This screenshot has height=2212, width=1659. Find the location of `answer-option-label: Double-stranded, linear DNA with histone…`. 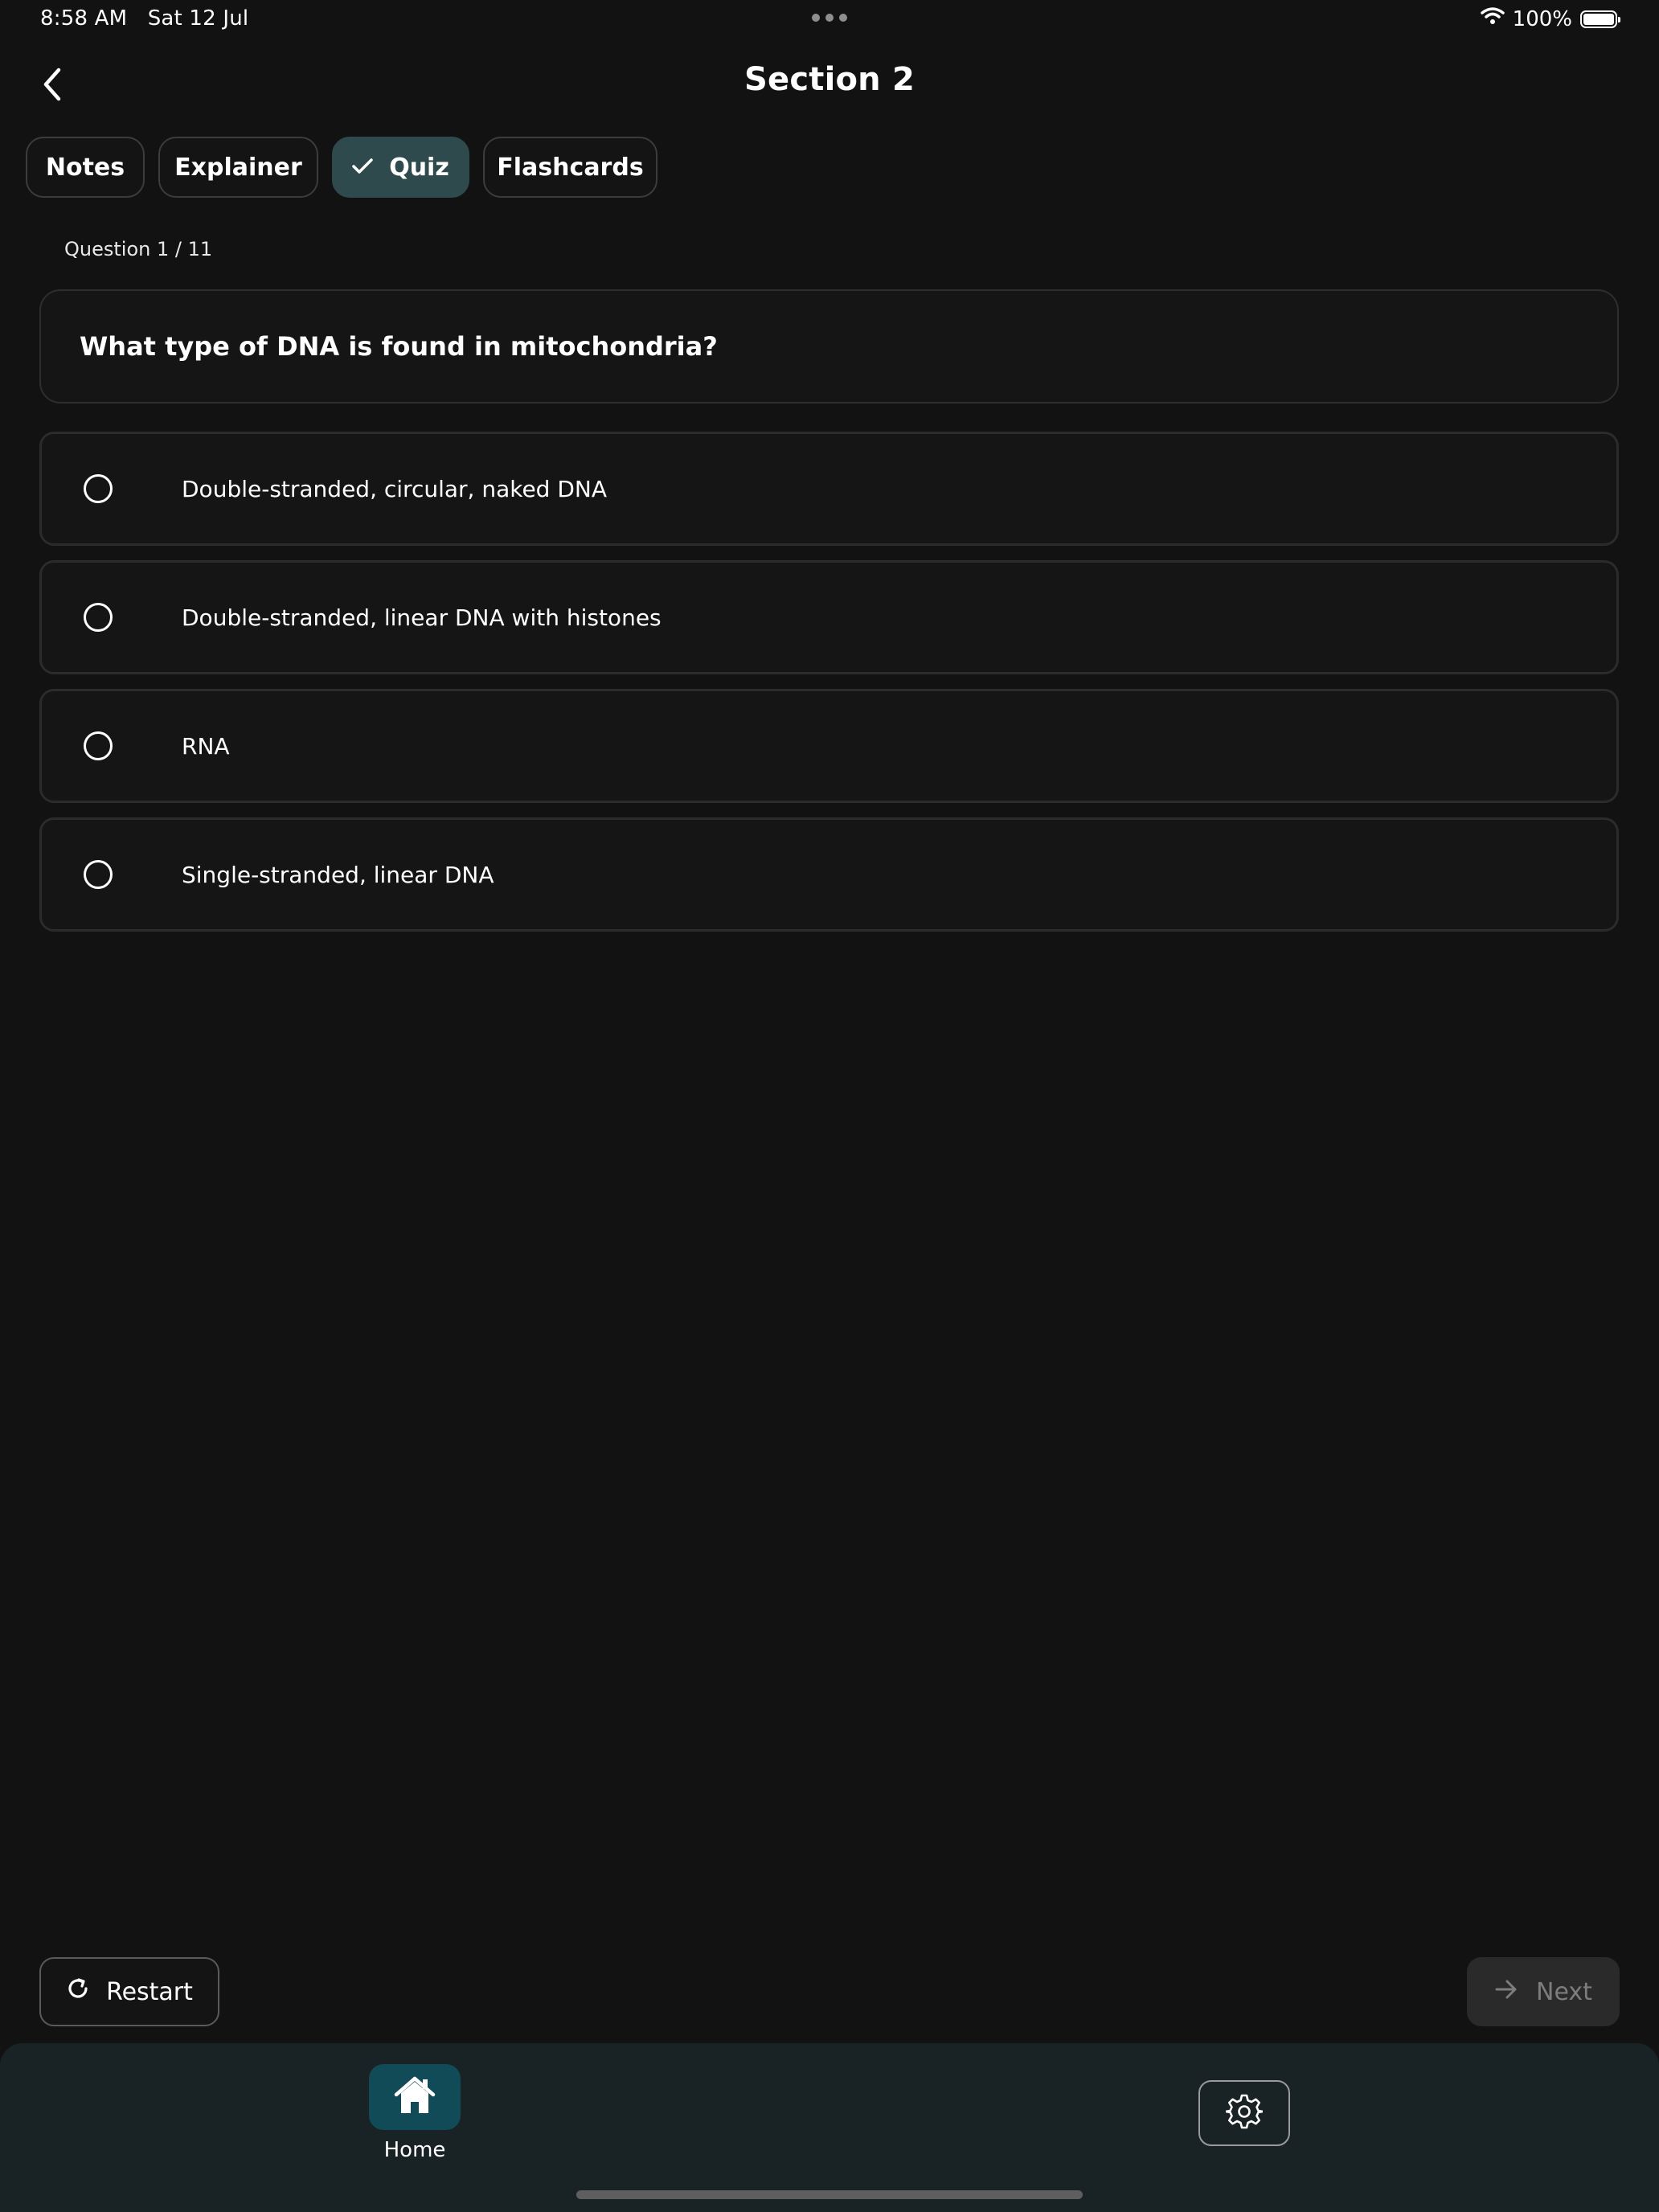

answer-option-label: Double-stranded, linear DNA with histone… is located at coordinates (422, 617).